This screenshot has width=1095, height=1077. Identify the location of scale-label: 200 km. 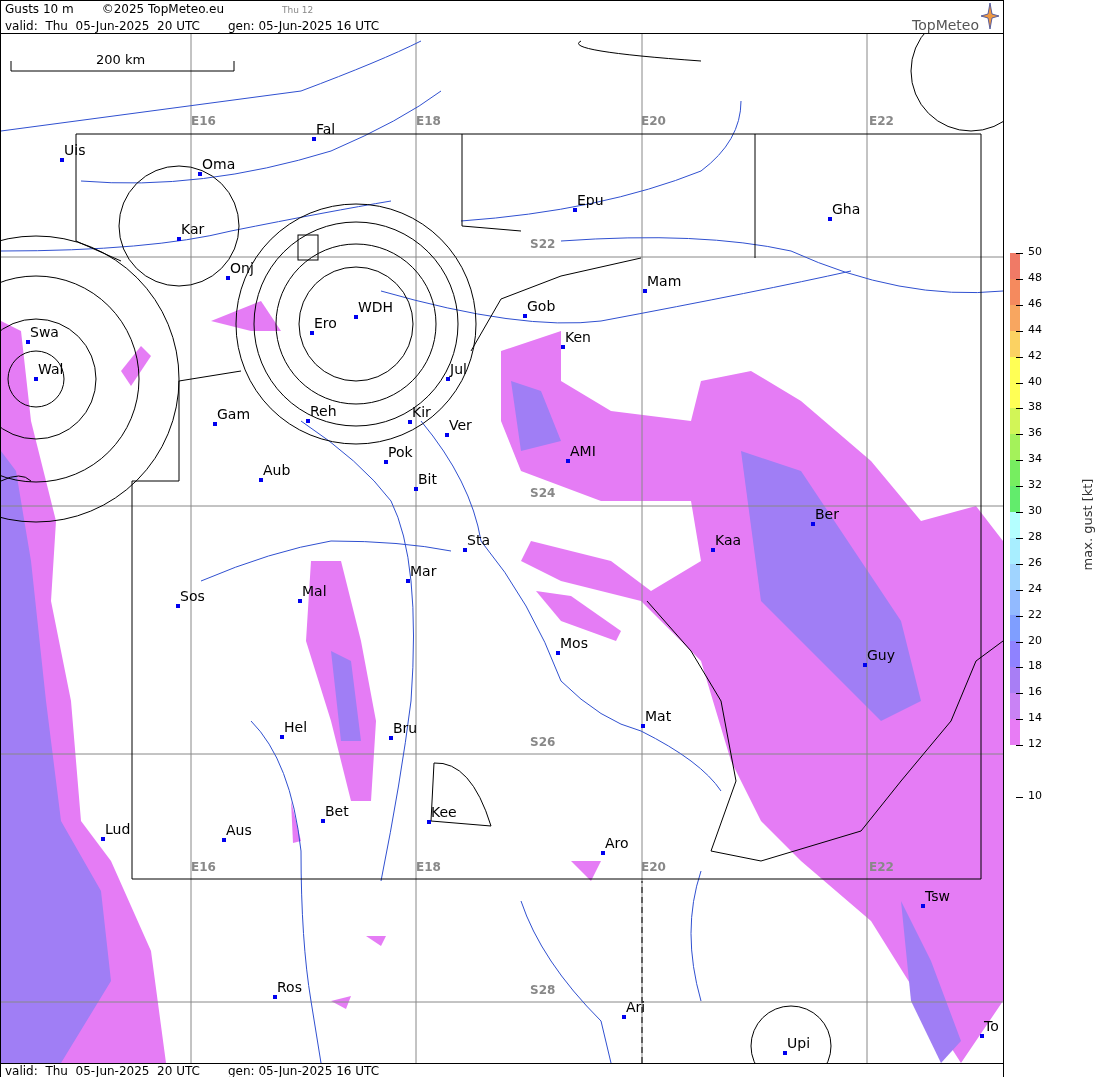
(121, 59).